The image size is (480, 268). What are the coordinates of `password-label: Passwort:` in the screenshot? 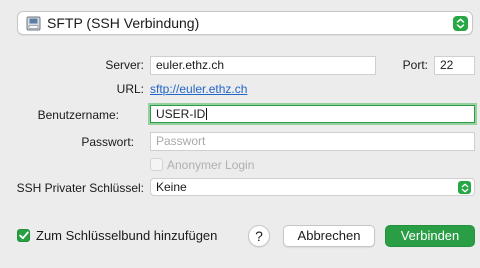 It's located at (107, 142).